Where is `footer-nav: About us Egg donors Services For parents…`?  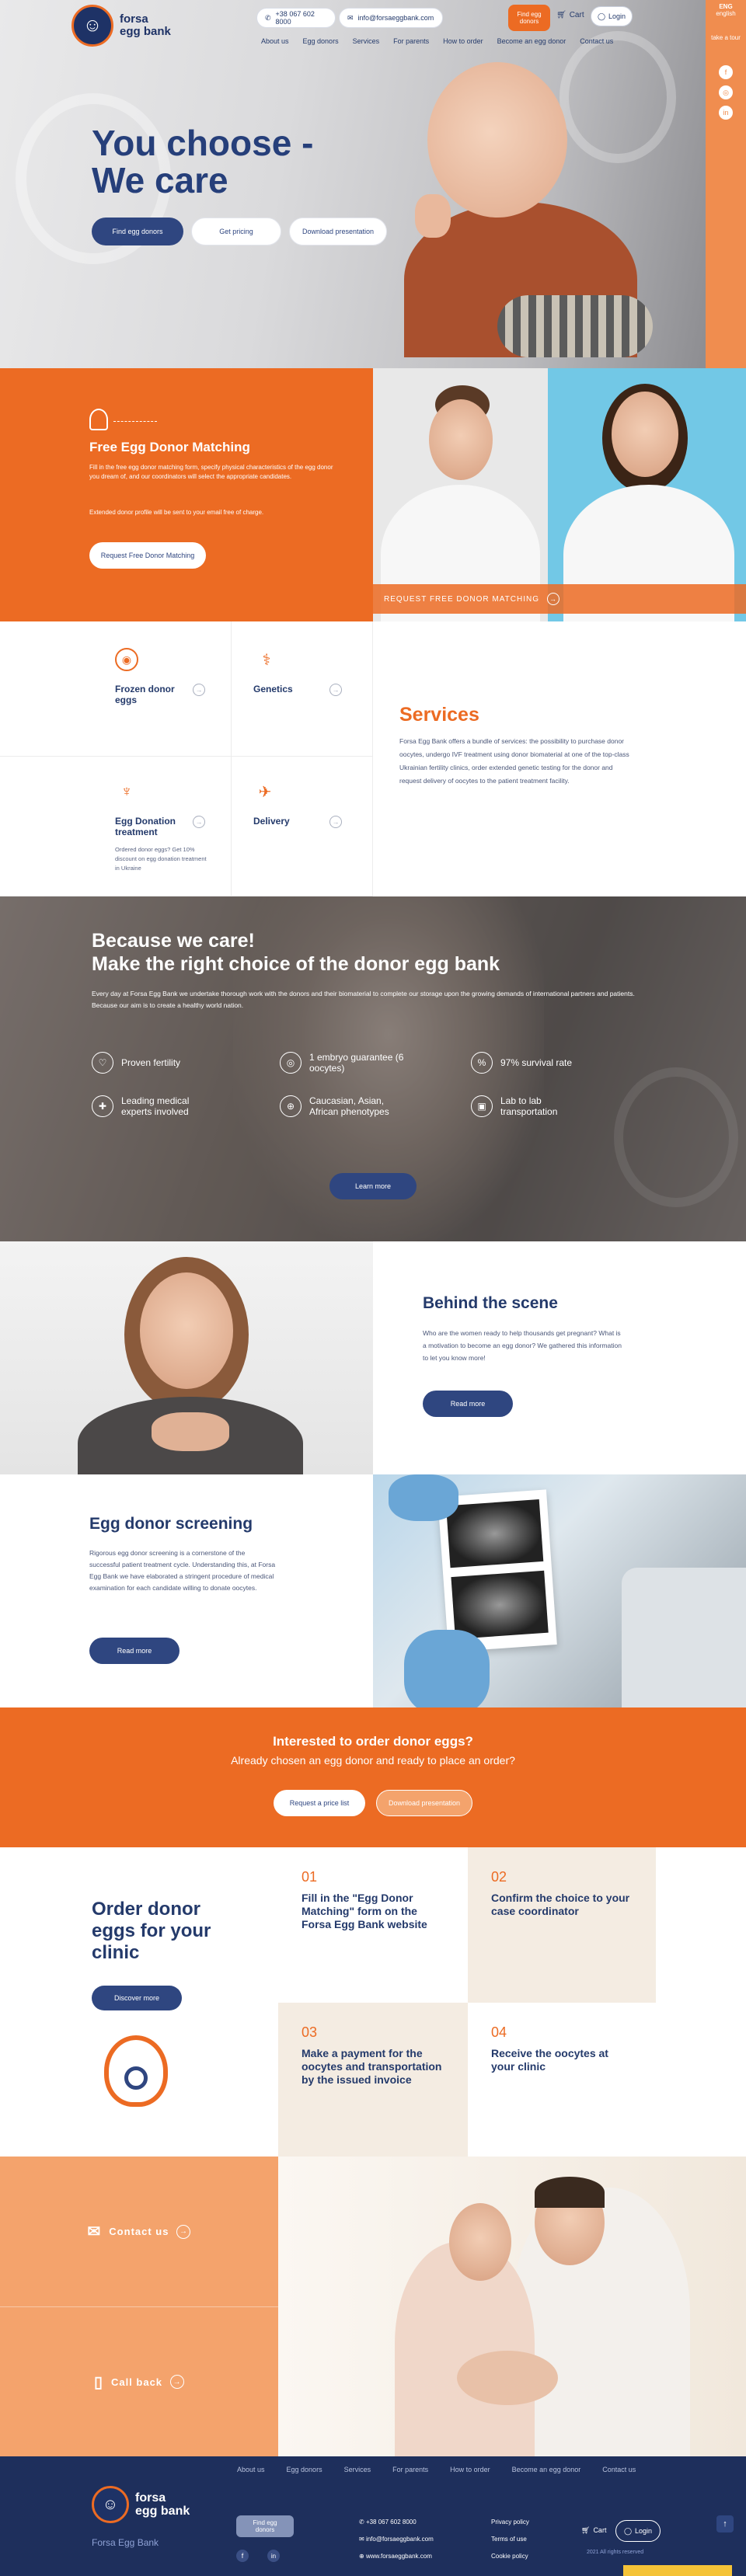
footer-nav: About us Egg donors Services For parents… is located at coordinates (437, 2469).